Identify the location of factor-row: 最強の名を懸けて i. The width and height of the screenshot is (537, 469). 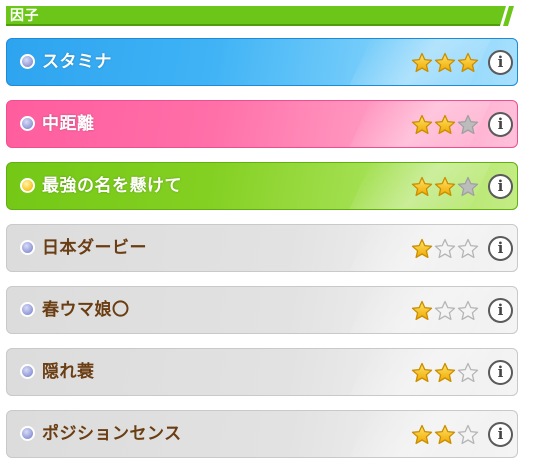
(262, 186).